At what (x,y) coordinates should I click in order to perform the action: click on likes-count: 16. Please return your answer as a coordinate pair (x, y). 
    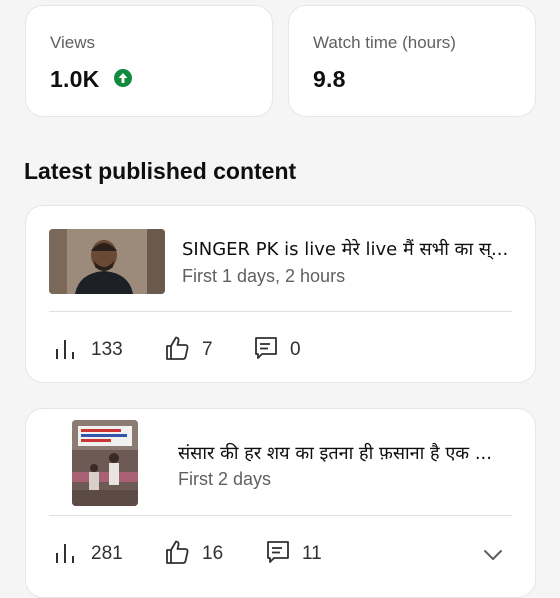
    Looking at the image, I should click on (213, 553).